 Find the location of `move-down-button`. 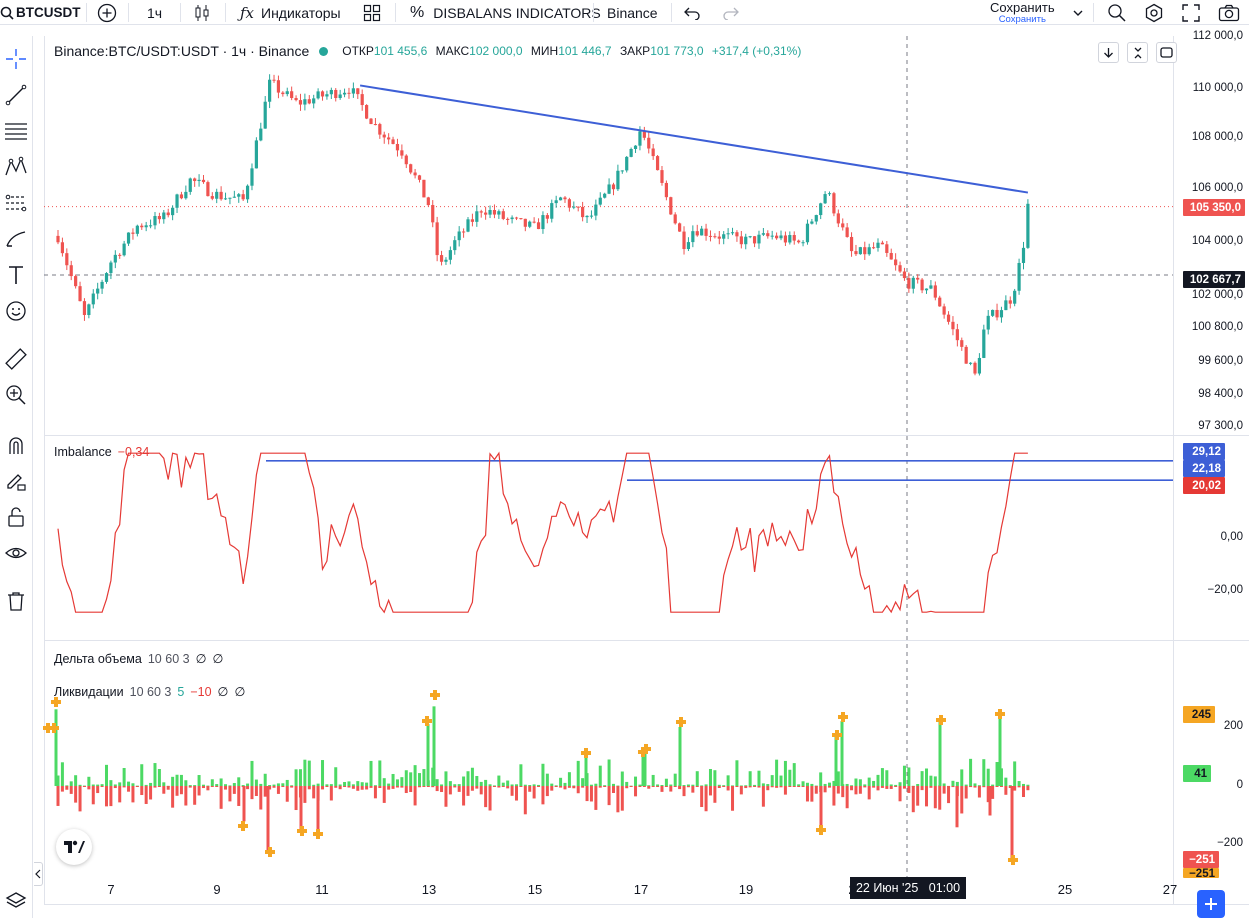

move-down-button is located at coordinates (1108, 52).